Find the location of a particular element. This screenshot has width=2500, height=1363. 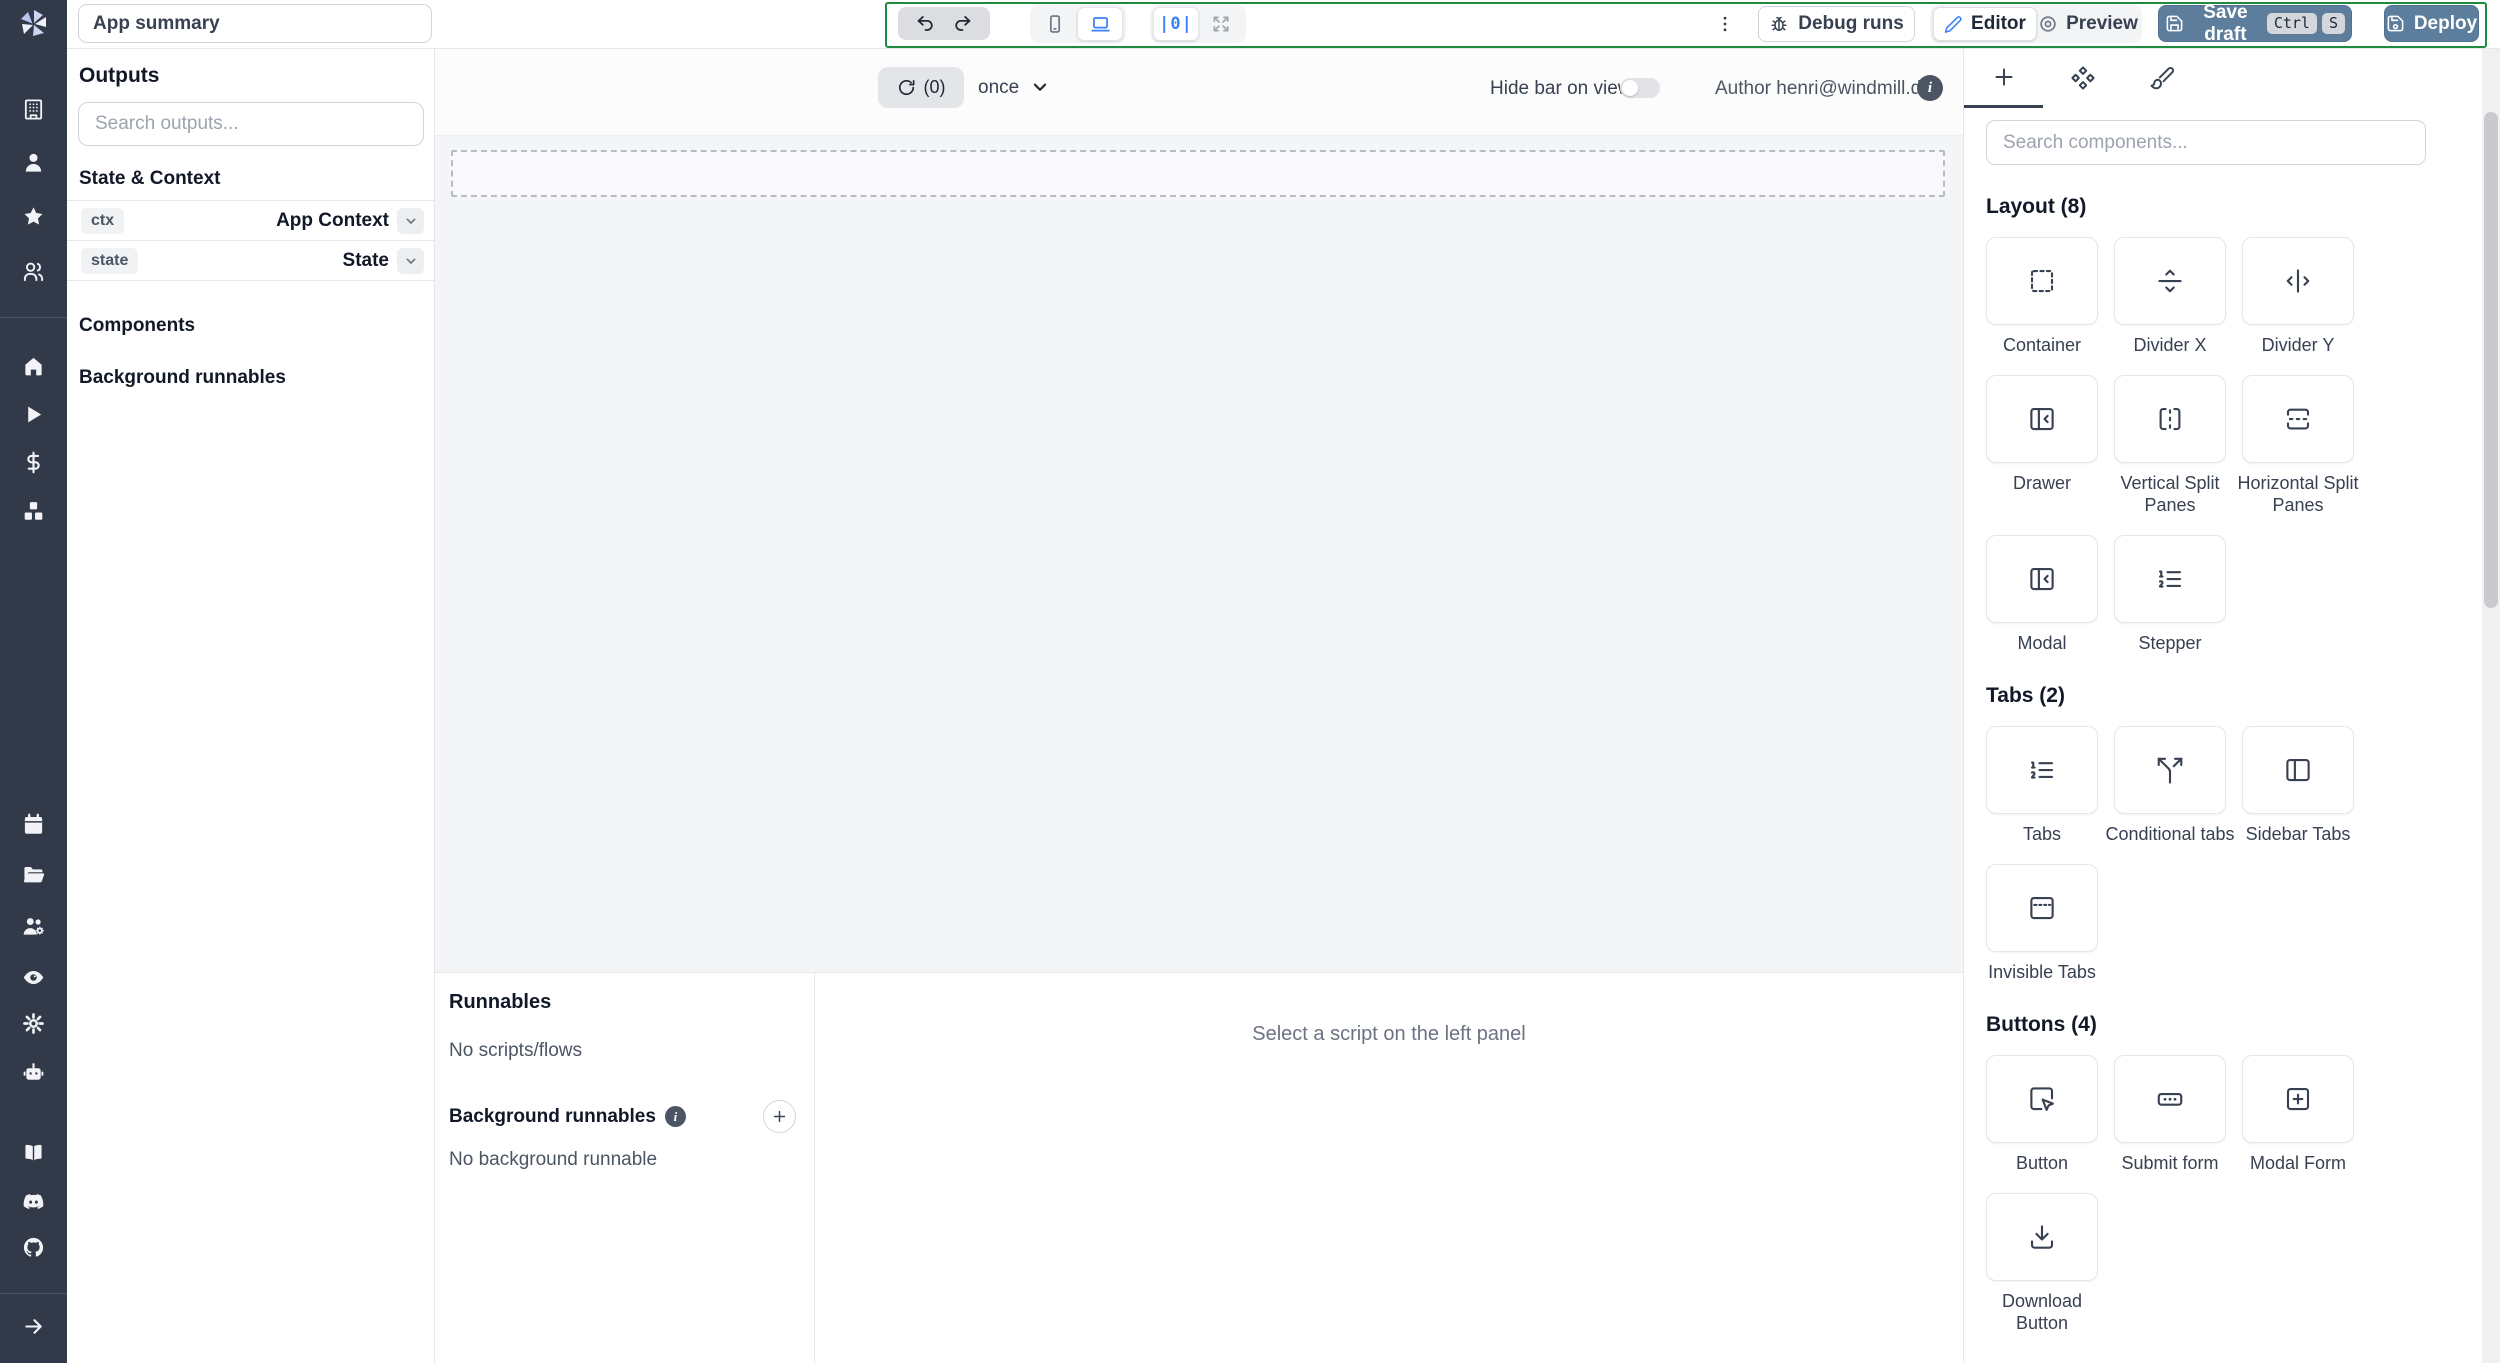

component-card-horizontal-split-panes is located at coordinates (2298, 418).